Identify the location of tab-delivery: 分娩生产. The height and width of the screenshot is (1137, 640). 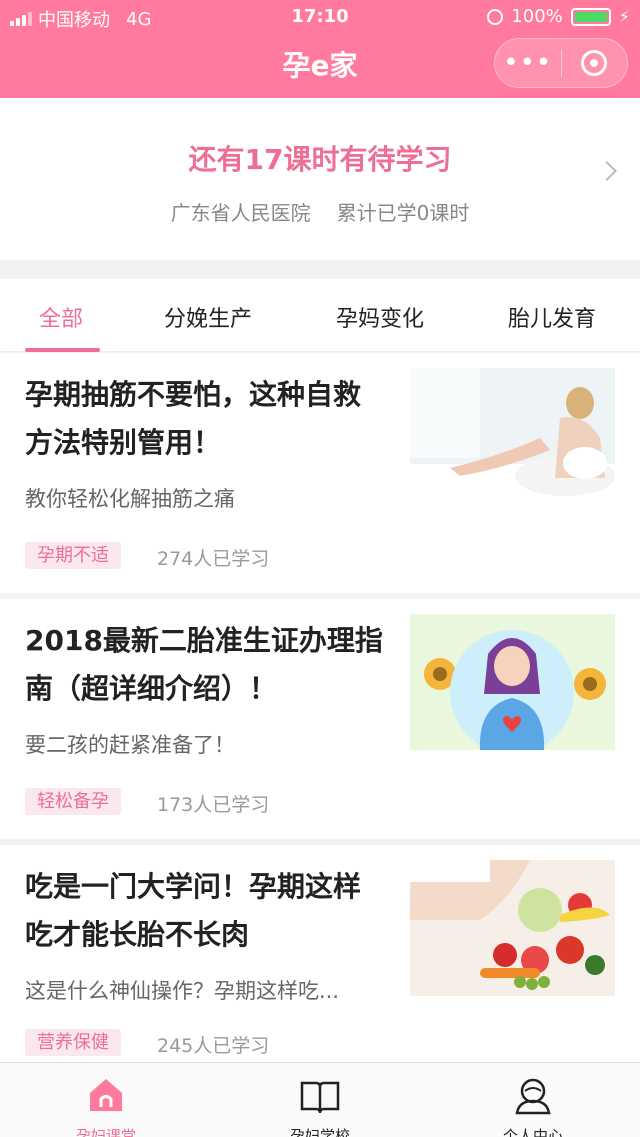
(208, 317).